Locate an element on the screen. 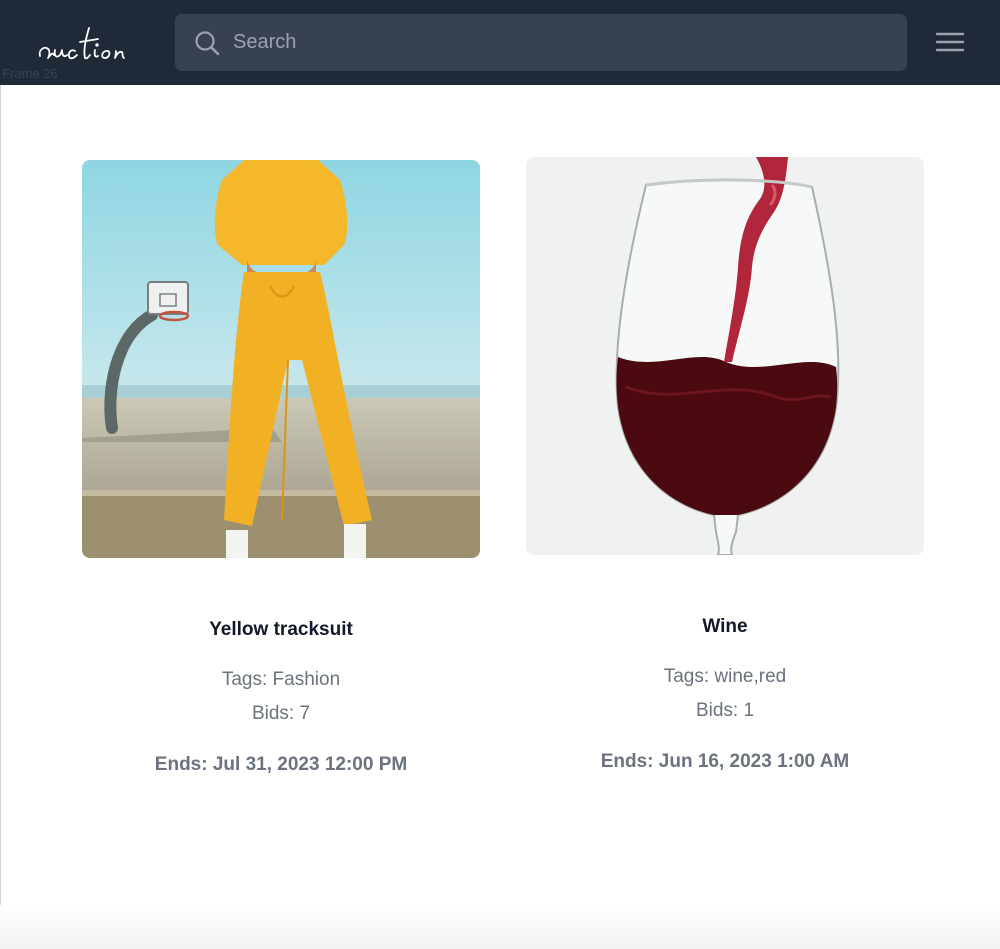 The width and height of the screenshot is (1000, 949). auction-bids: Bids: 7 is located at coordinates (281, 713).